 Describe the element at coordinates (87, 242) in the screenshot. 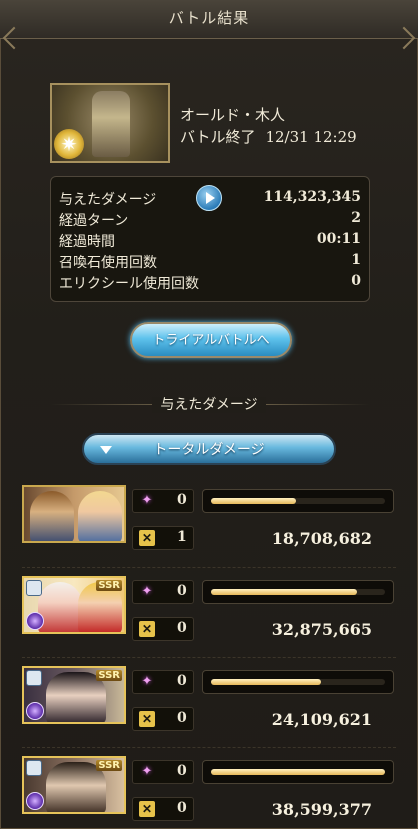

I see `stat-label: 経過時間` at that location.